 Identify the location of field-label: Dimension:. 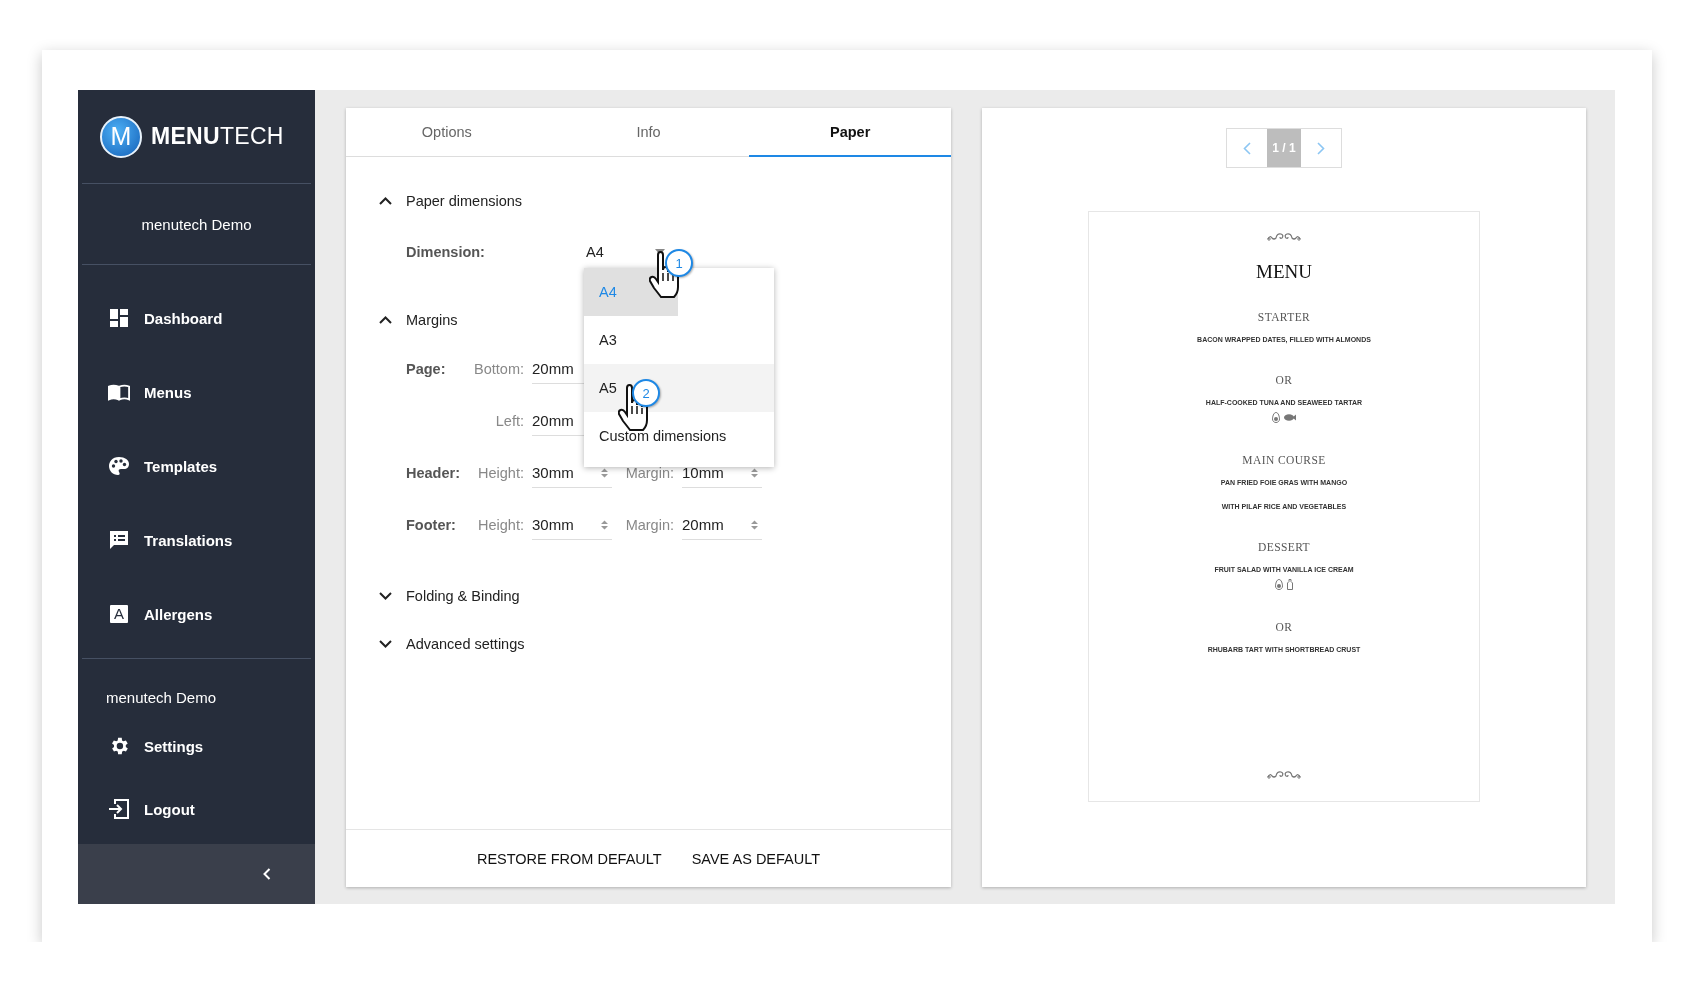
(446, 252).